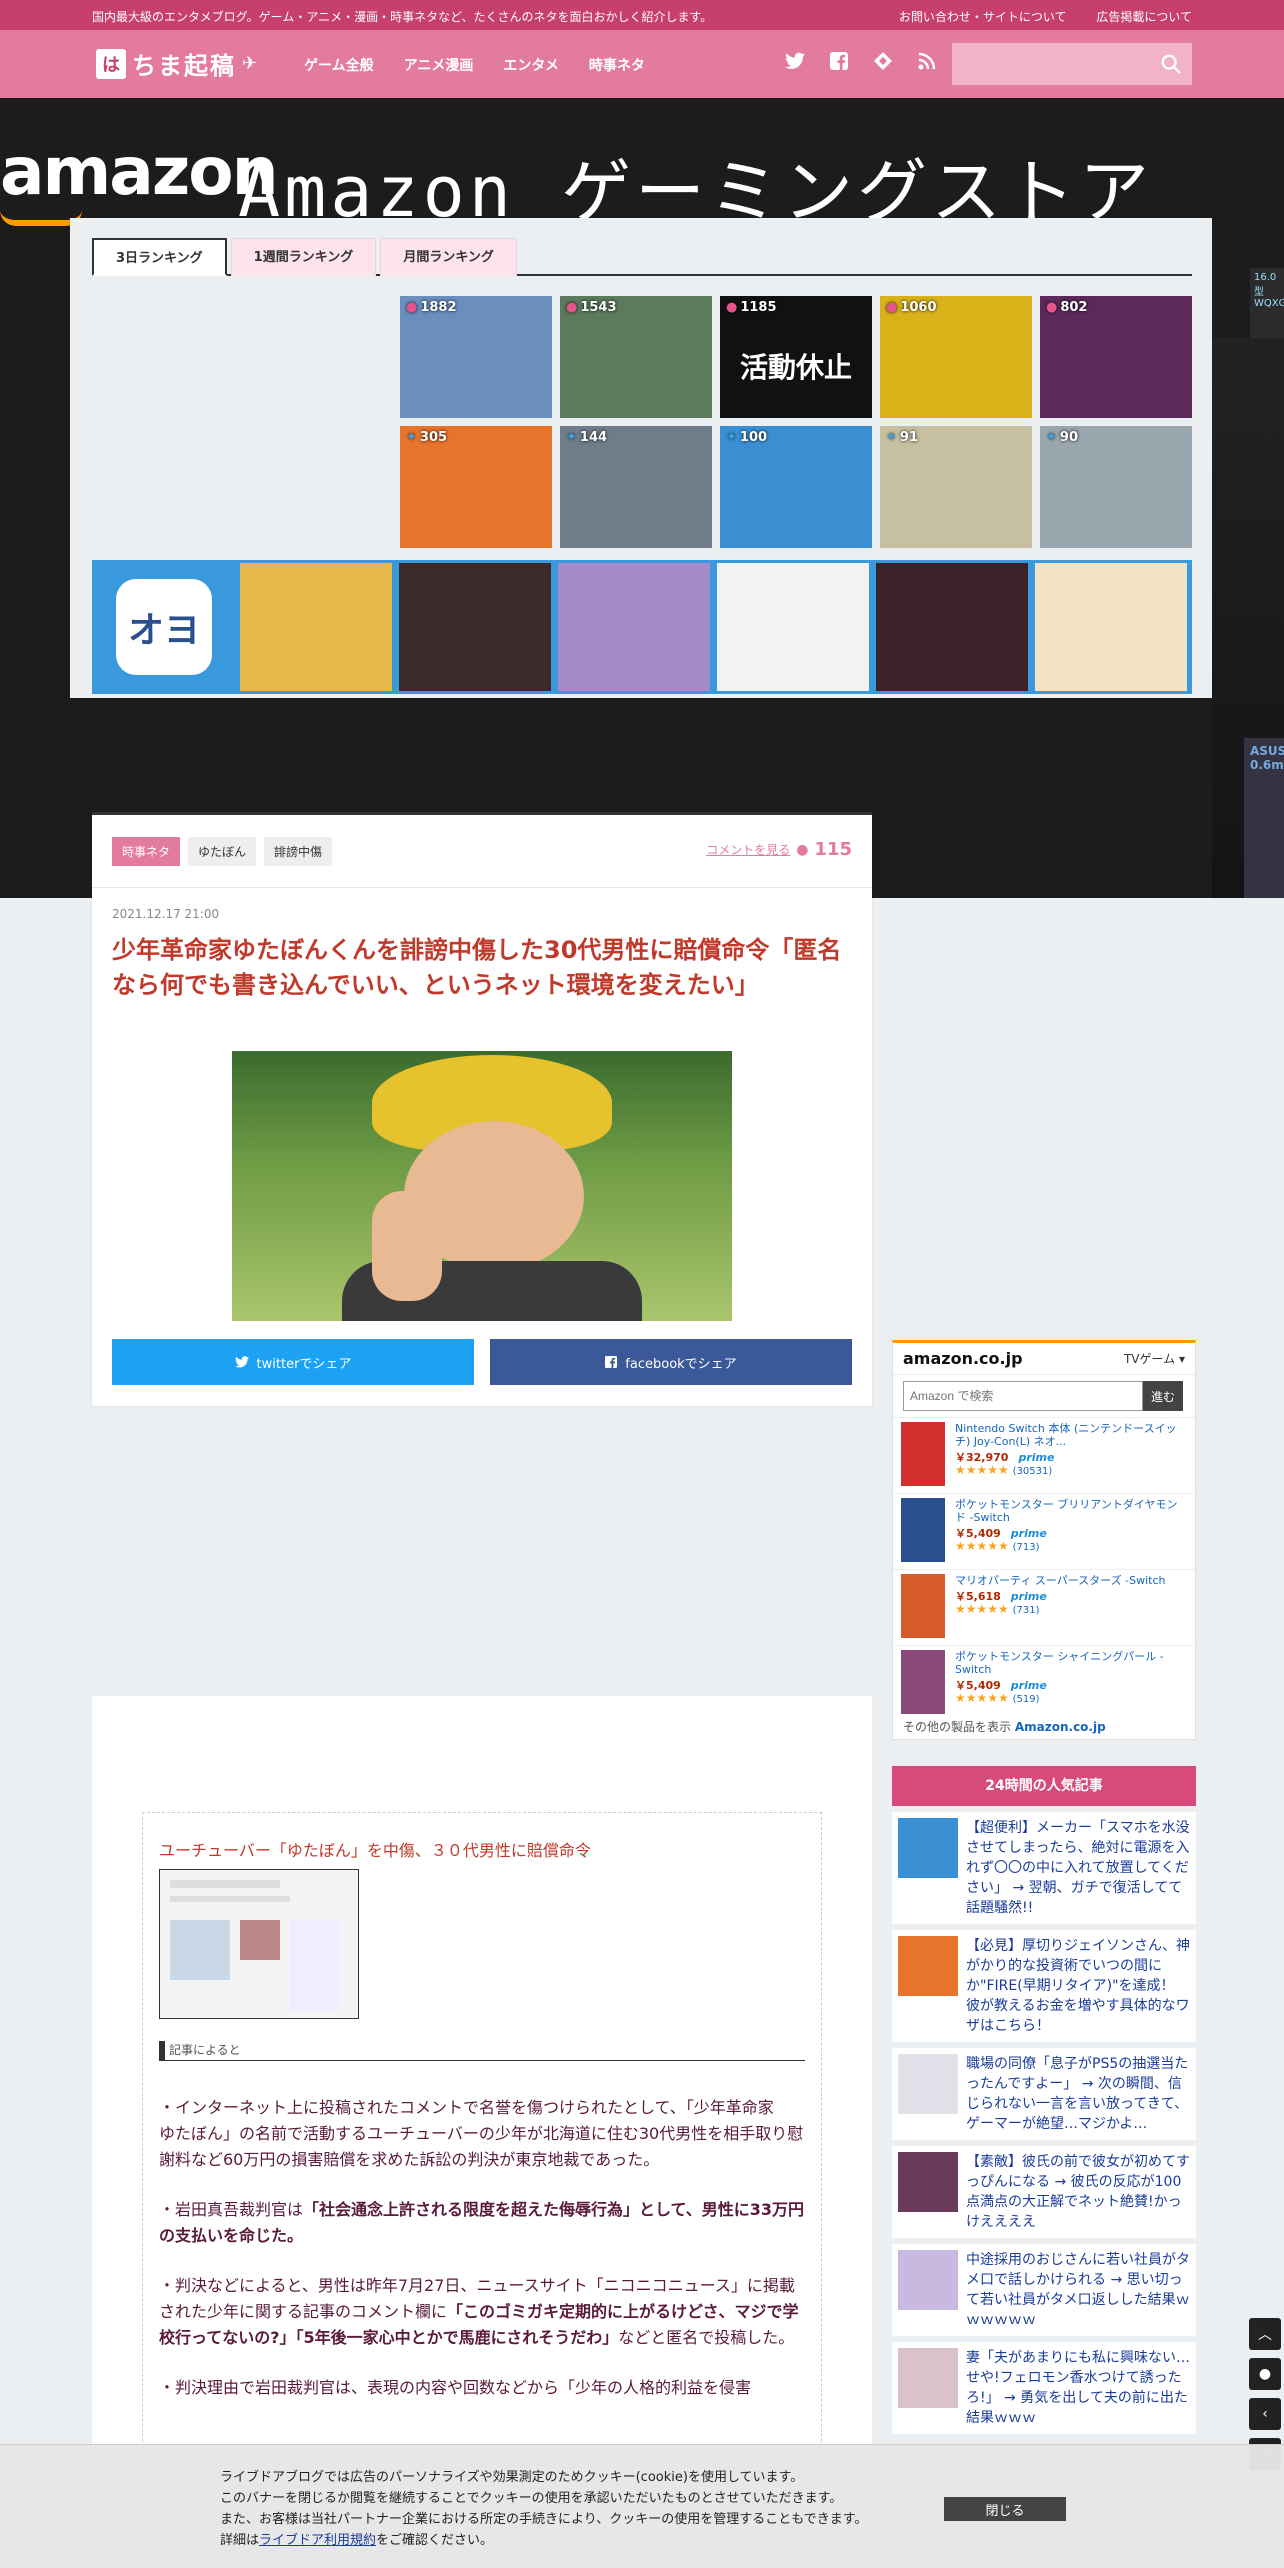  What do you see at coordinates (617, 65) in the screenshot?
I see `nav-news: 時事ネタ` at bounding box center [617, 65].